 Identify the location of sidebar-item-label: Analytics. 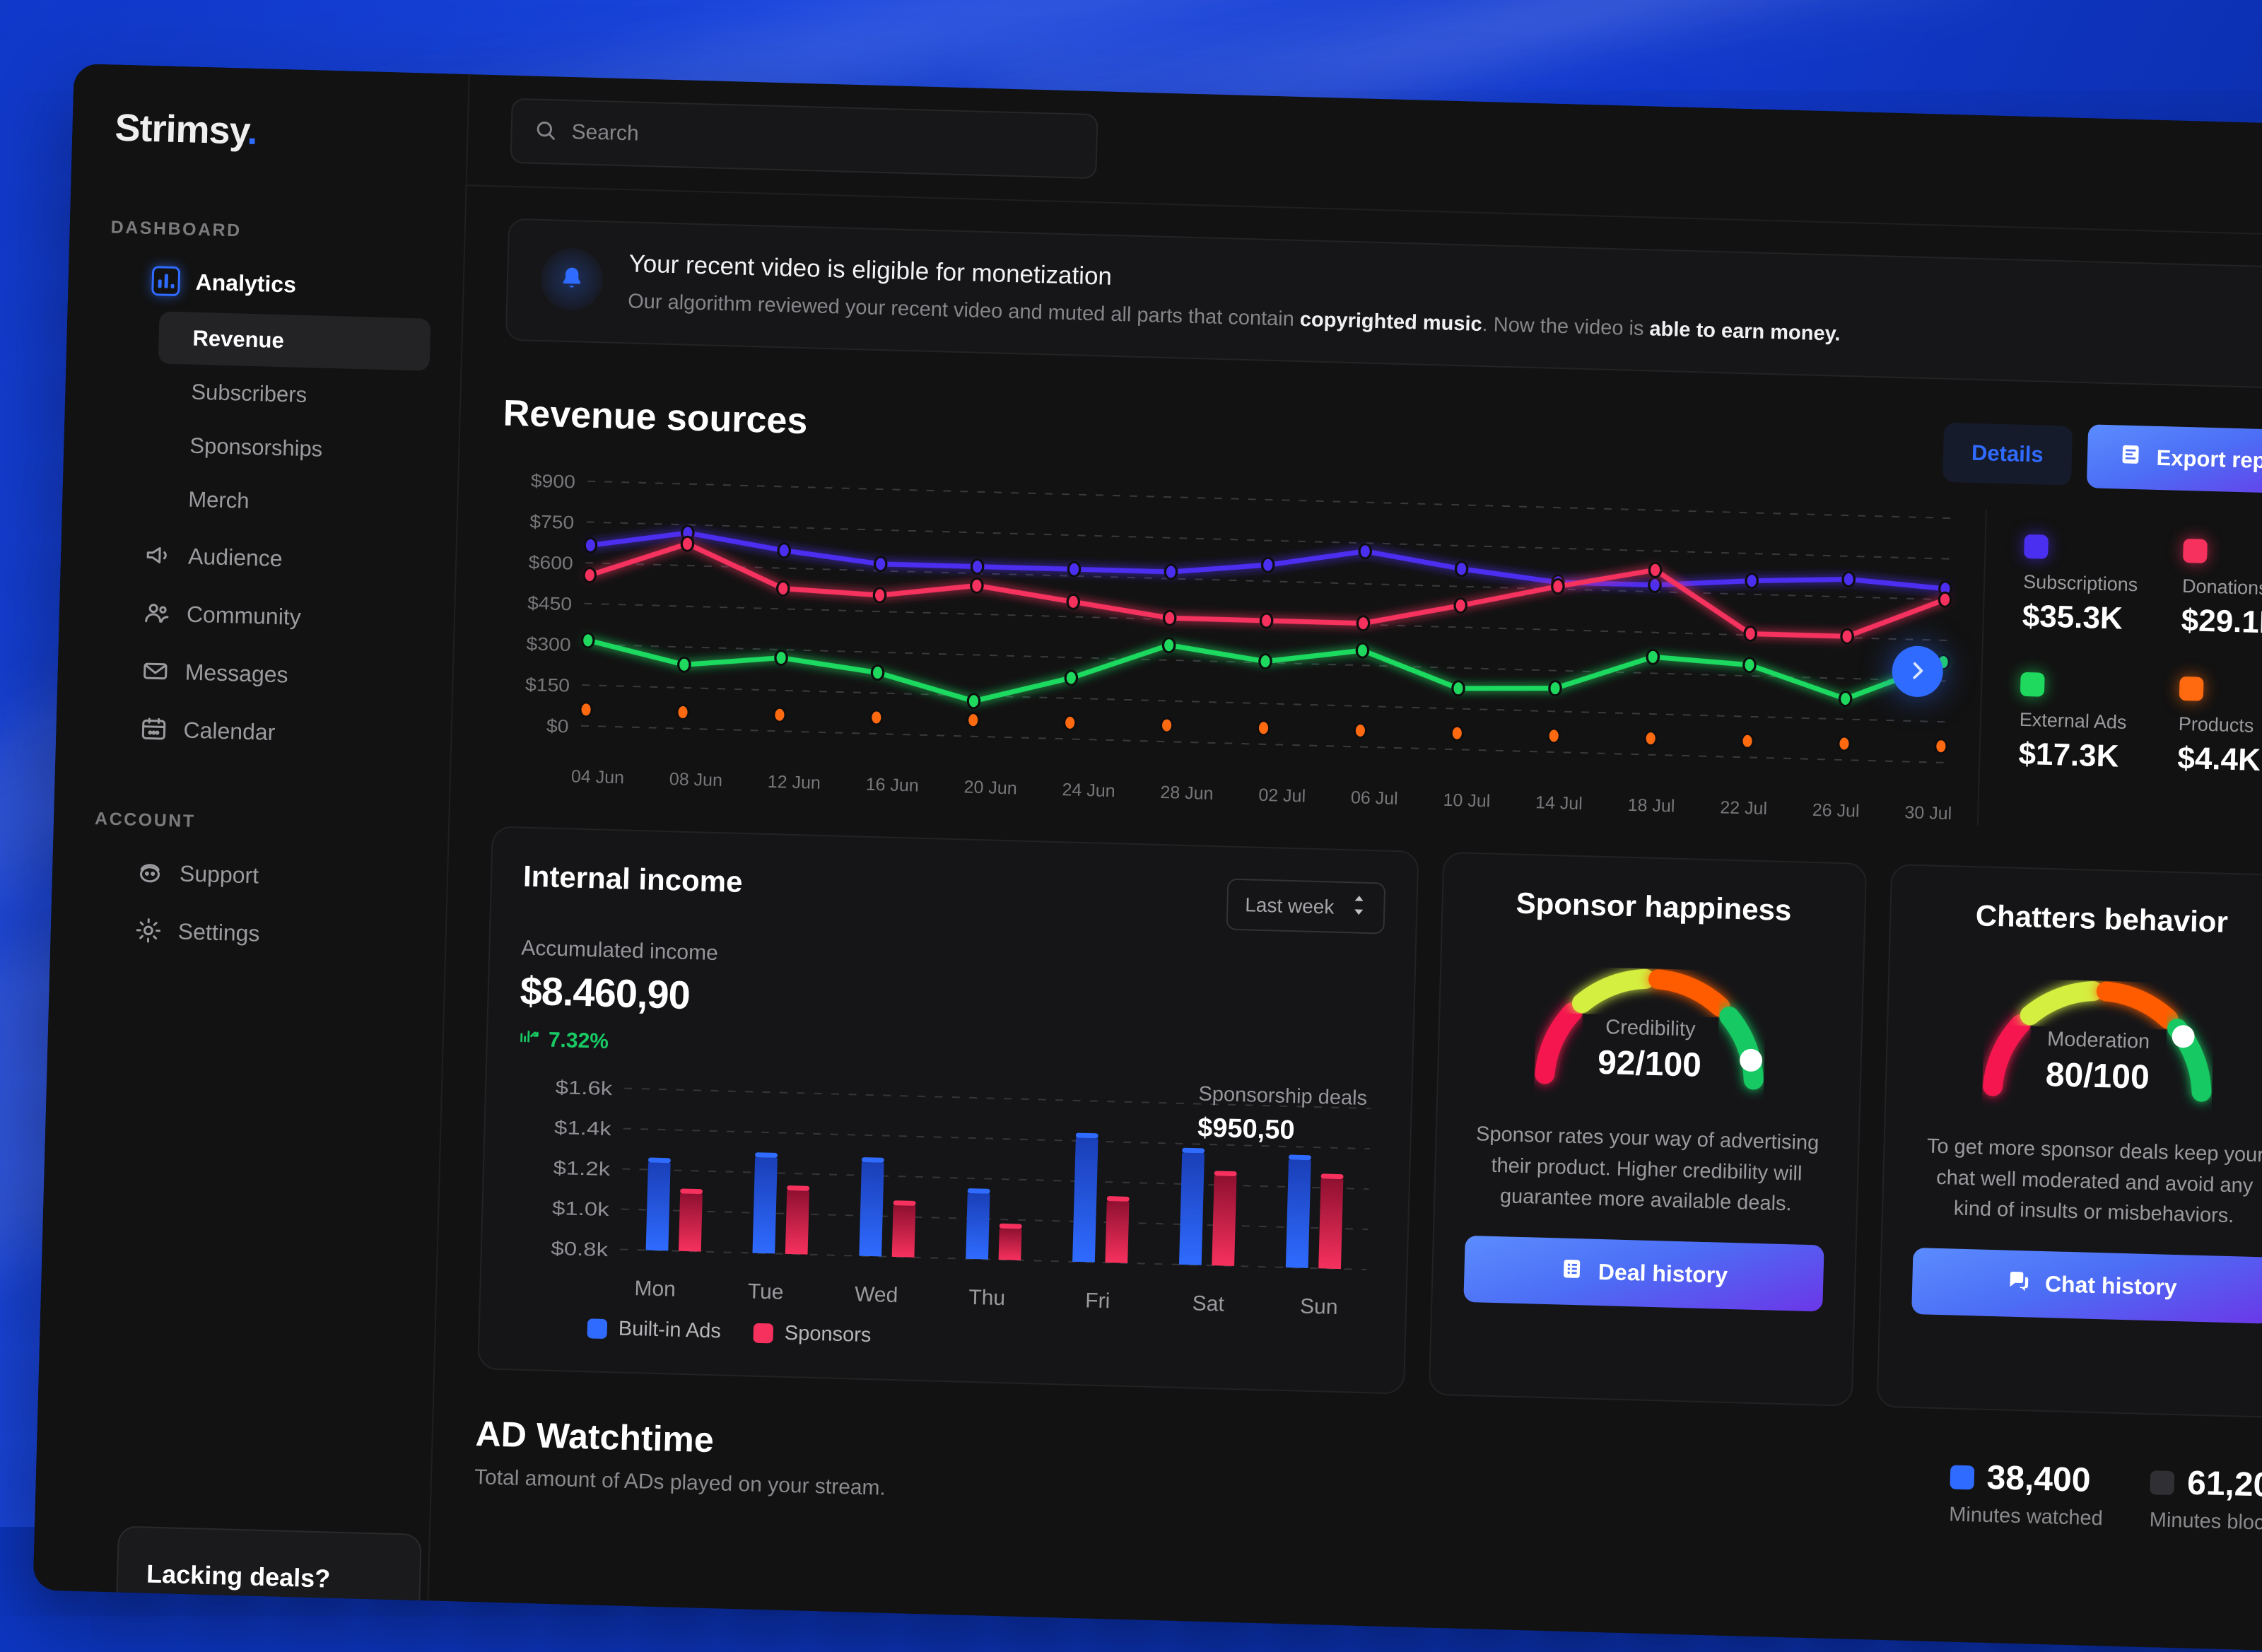
(245, 283).